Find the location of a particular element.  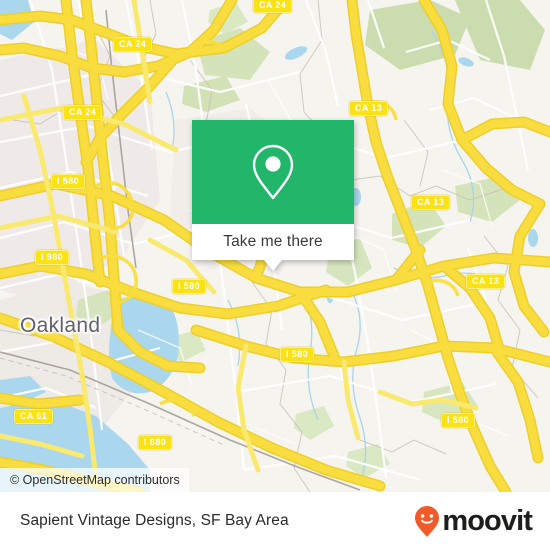

place-callout: Take me there is located at coordinates (273, 195).